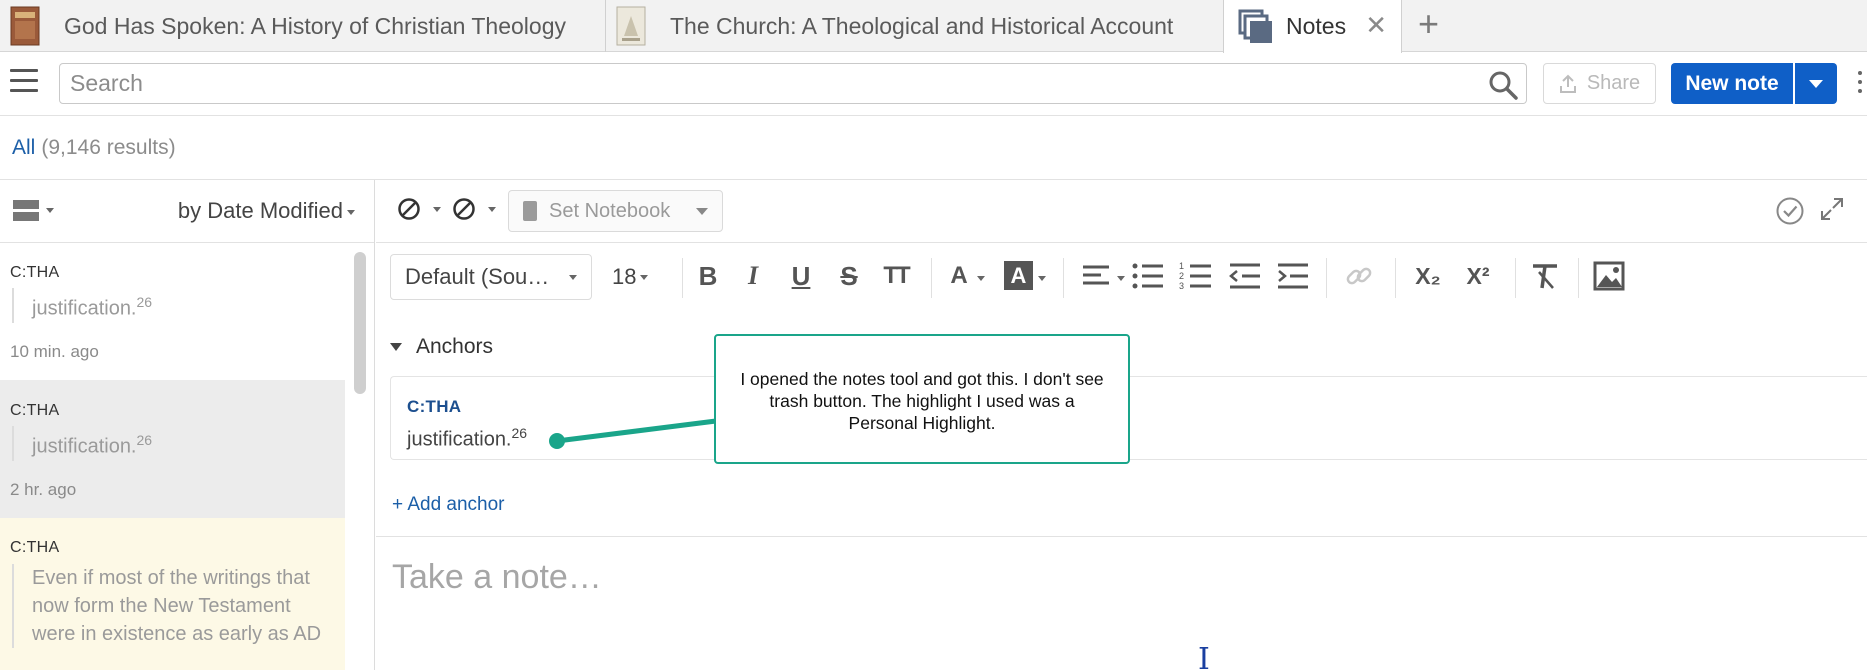 The width and height of the screenshot is (1867, 670). What do you see at coordinates (24, 83) in the screenshot?
I see `hamburger-menu-icon` at bounding box center [24, 83].